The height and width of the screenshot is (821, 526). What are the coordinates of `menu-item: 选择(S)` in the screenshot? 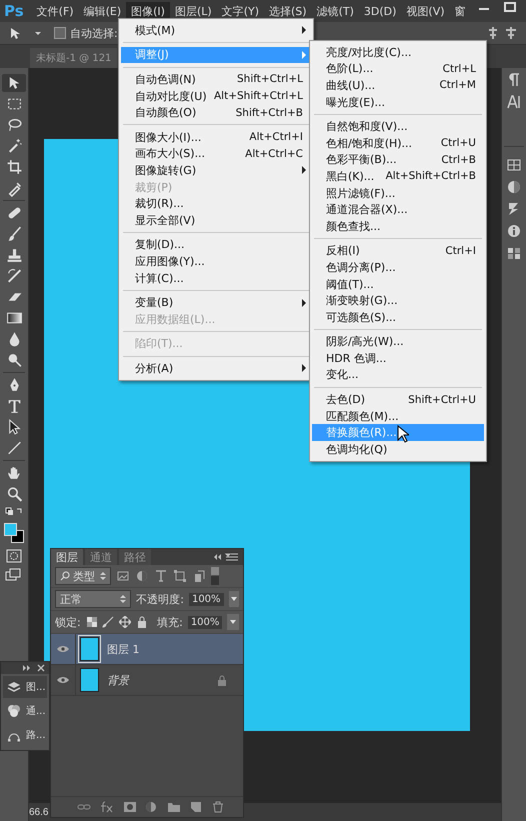 It's located at (288, 11).